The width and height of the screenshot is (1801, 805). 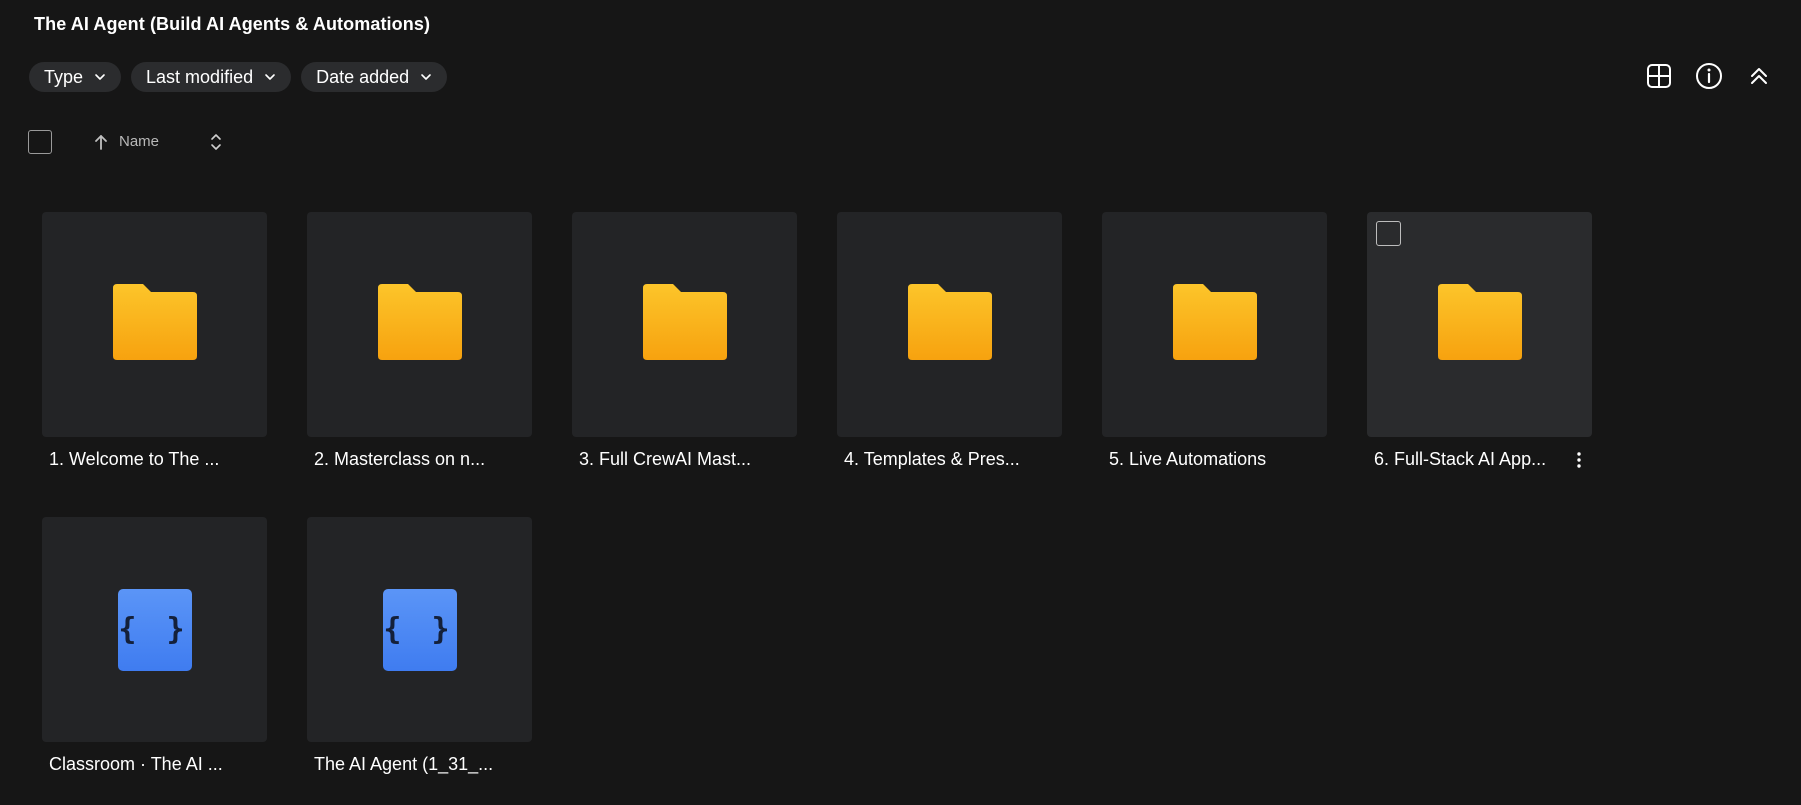 I want to click on tile-label: 5. Live Automations, so click(x=1214, y=459).